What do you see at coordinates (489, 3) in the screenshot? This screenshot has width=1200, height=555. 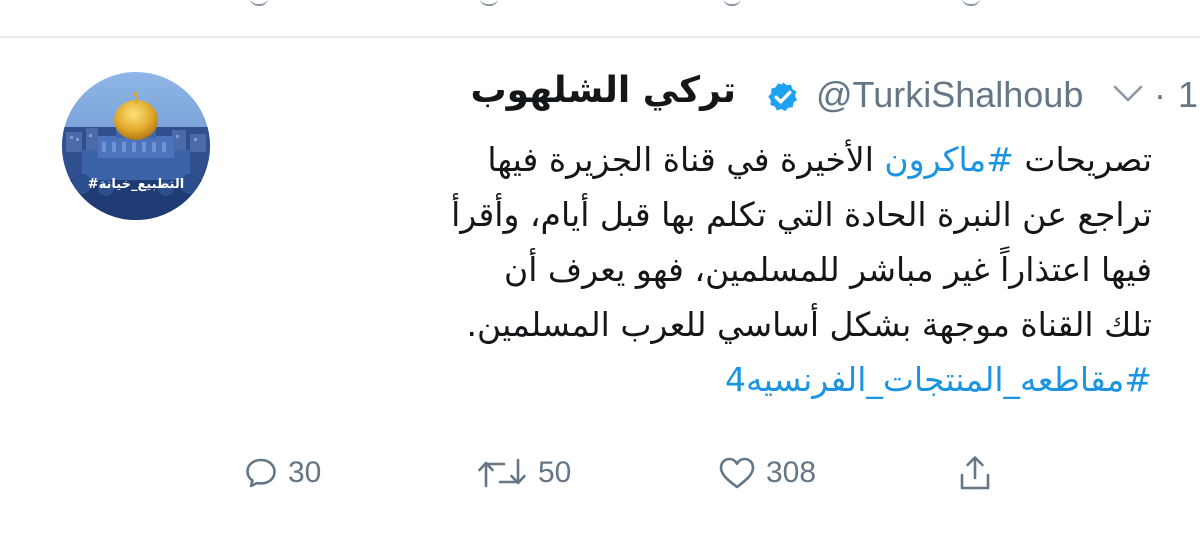 I see `retweet-icon-fragment` at bounding box center [489, 3].